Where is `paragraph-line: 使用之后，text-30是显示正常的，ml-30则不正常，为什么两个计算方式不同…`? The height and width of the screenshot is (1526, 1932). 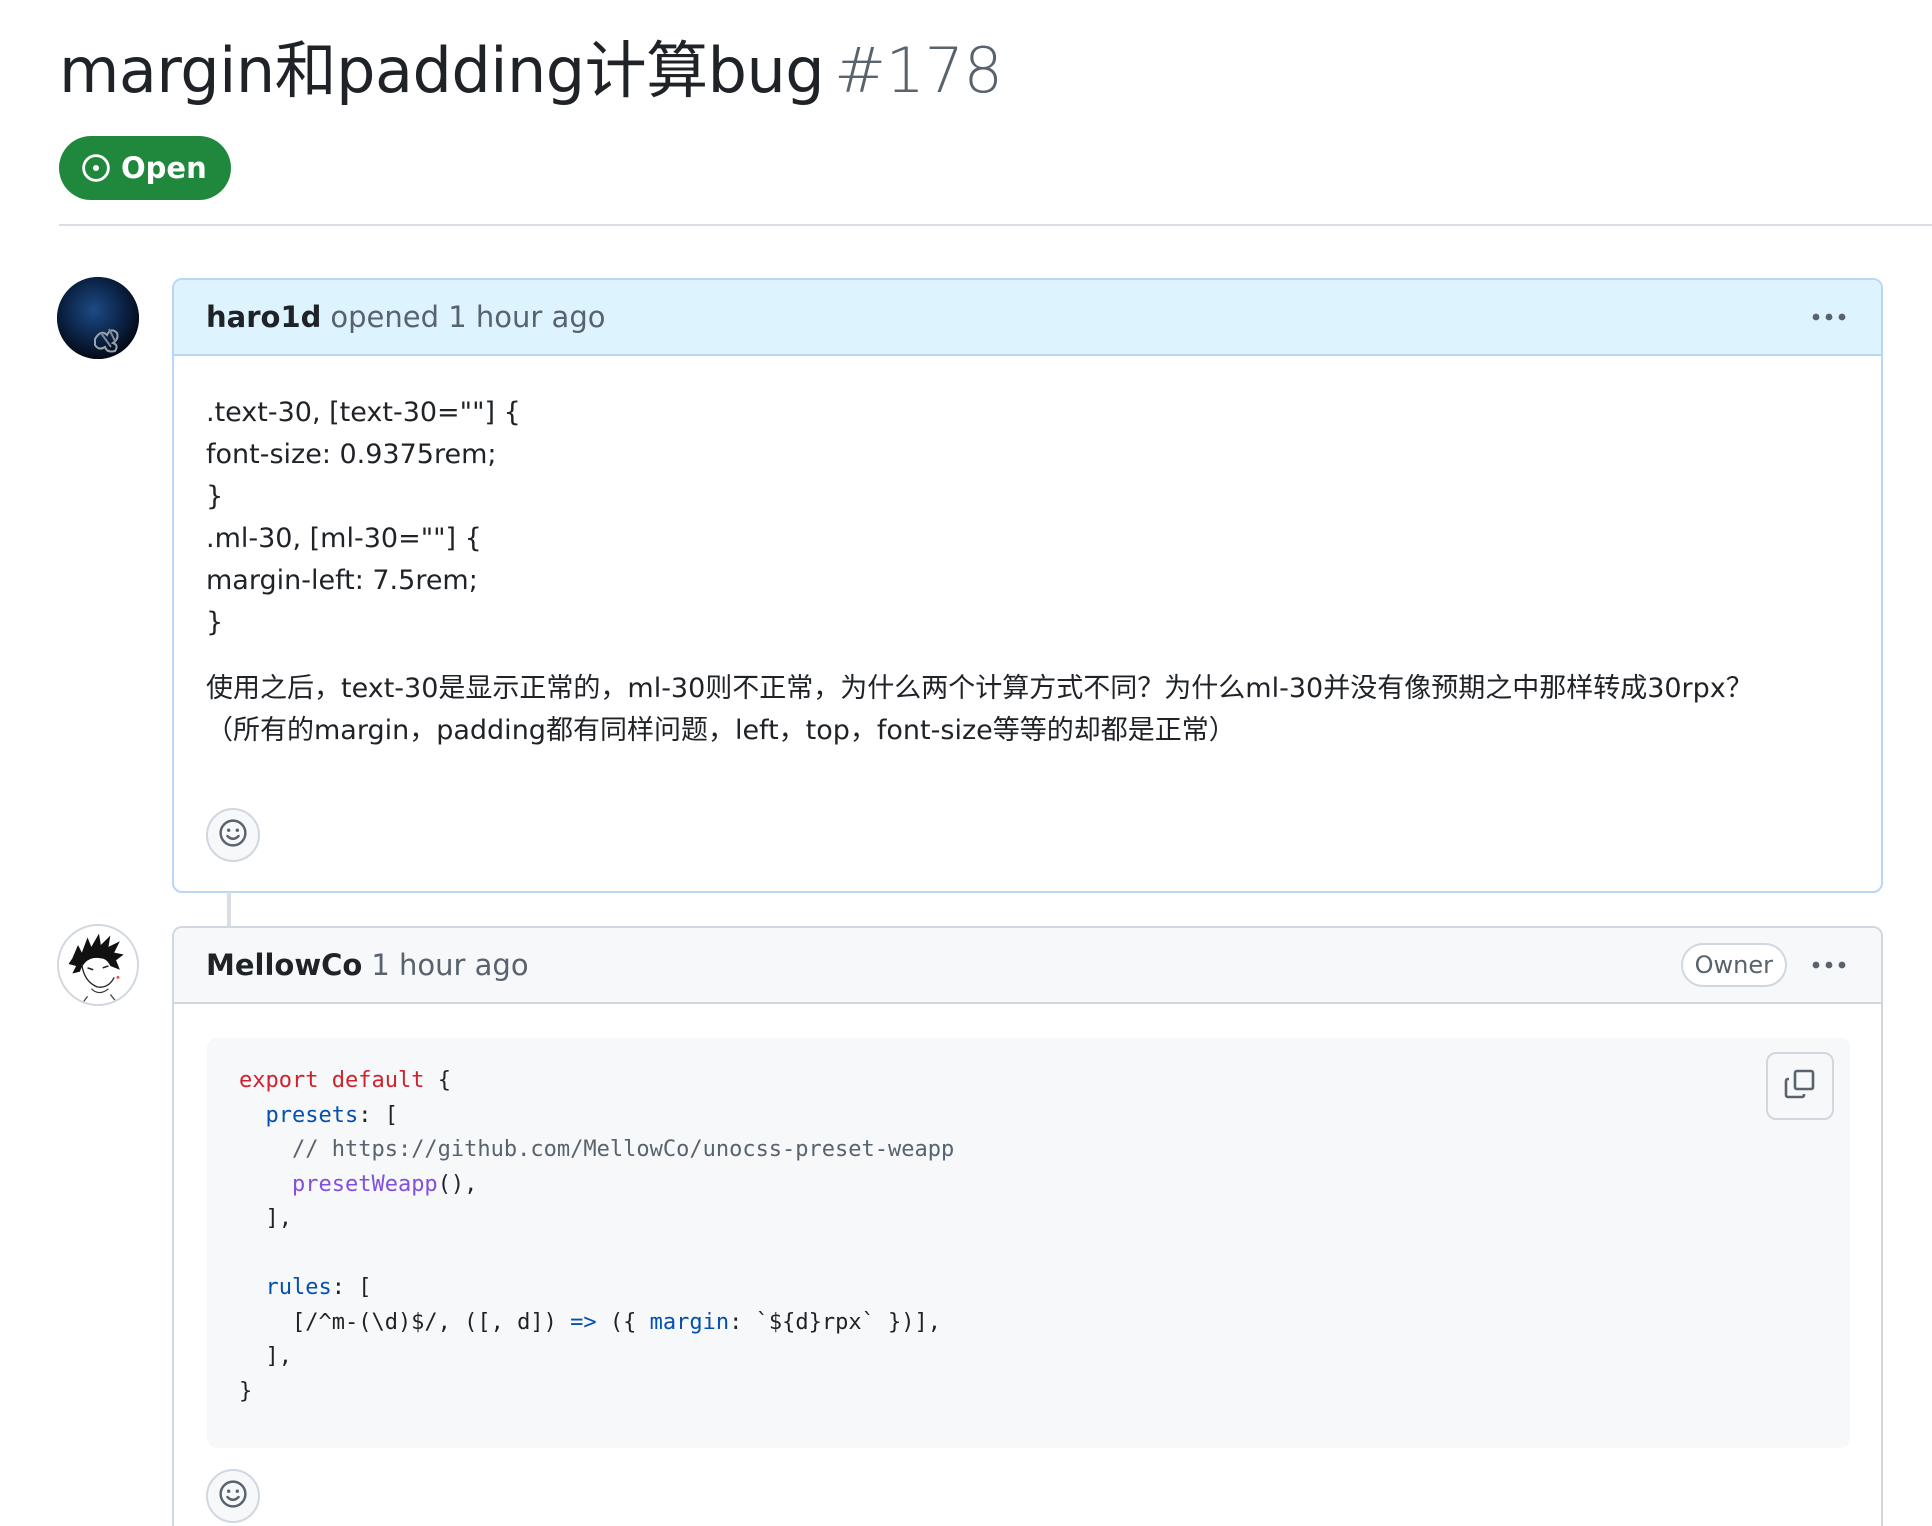
paragraph-line: 使用之后，text-30是显示正常的，ml-30则不正常，为什么两个计算方式不同… is located at coordinates (979, 688).